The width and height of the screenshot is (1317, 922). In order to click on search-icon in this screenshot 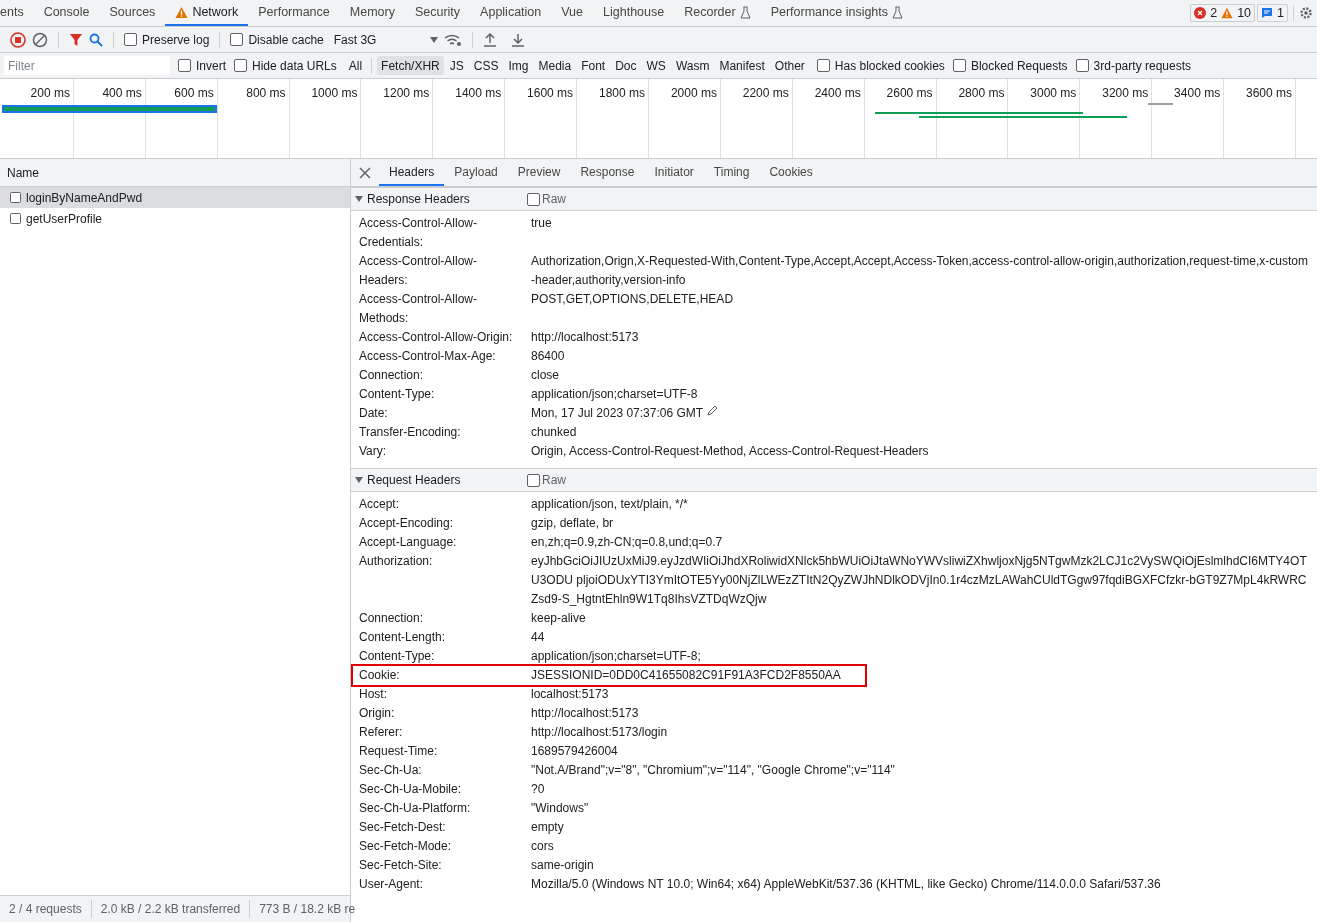, I will do `click(96, 39)`.